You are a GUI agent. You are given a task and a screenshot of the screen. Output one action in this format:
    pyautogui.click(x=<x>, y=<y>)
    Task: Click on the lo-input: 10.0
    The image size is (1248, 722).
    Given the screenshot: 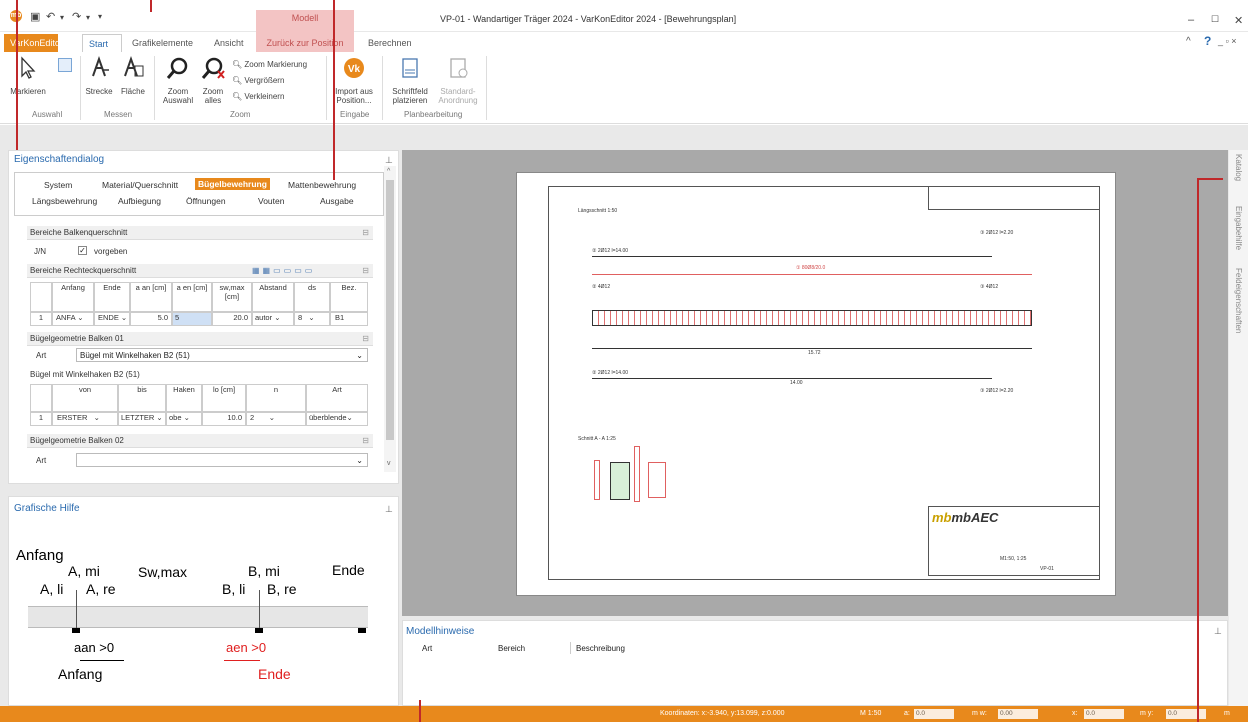 What is the action you would take?
    pyautogui.click(x=224, y=419)
    